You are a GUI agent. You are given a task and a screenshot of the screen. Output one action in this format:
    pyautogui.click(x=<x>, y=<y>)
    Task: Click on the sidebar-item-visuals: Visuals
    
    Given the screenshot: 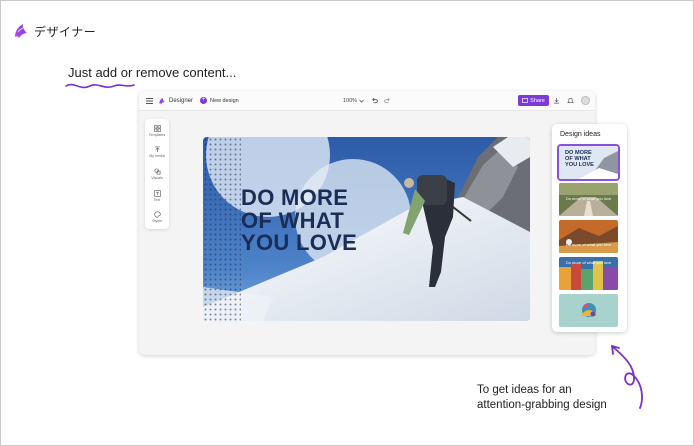 What is the action you would take?
    pyautogui.click(x=157, y=174)
    